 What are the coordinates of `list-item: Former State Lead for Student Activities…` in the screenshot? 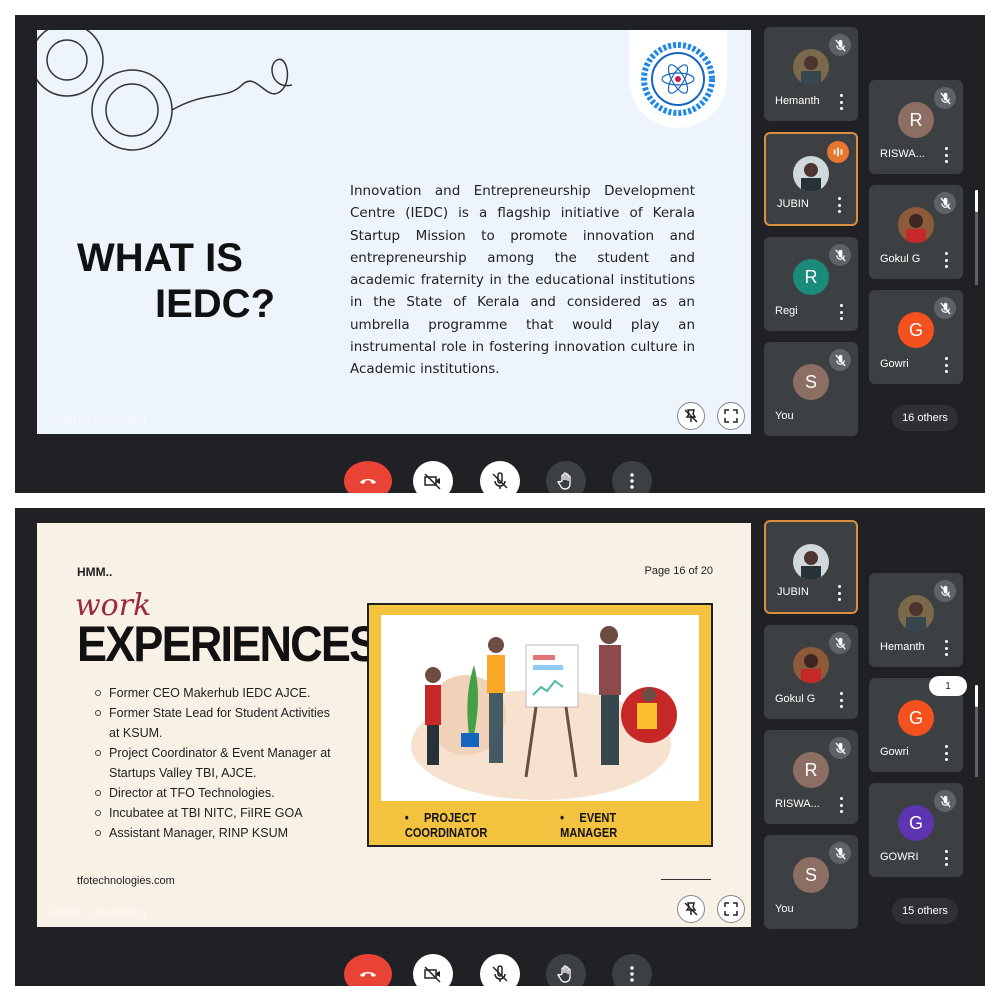 It's located at (215, 723).